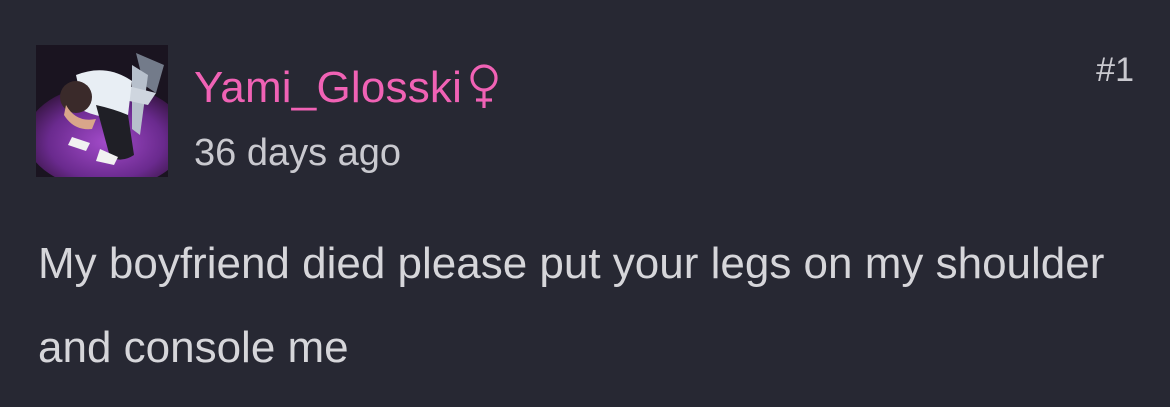 This screenshot has width=1170, height=407. Describe the element at coordinates (298, 153) in the screenshot. I see `post-timestamp: 36 days ago` at that location.